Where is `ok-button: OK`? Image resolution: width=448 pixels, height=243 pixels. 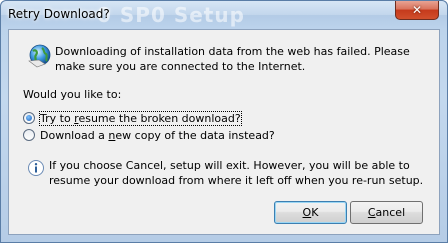
ok-button: OK is located at coordinates (310, 212).